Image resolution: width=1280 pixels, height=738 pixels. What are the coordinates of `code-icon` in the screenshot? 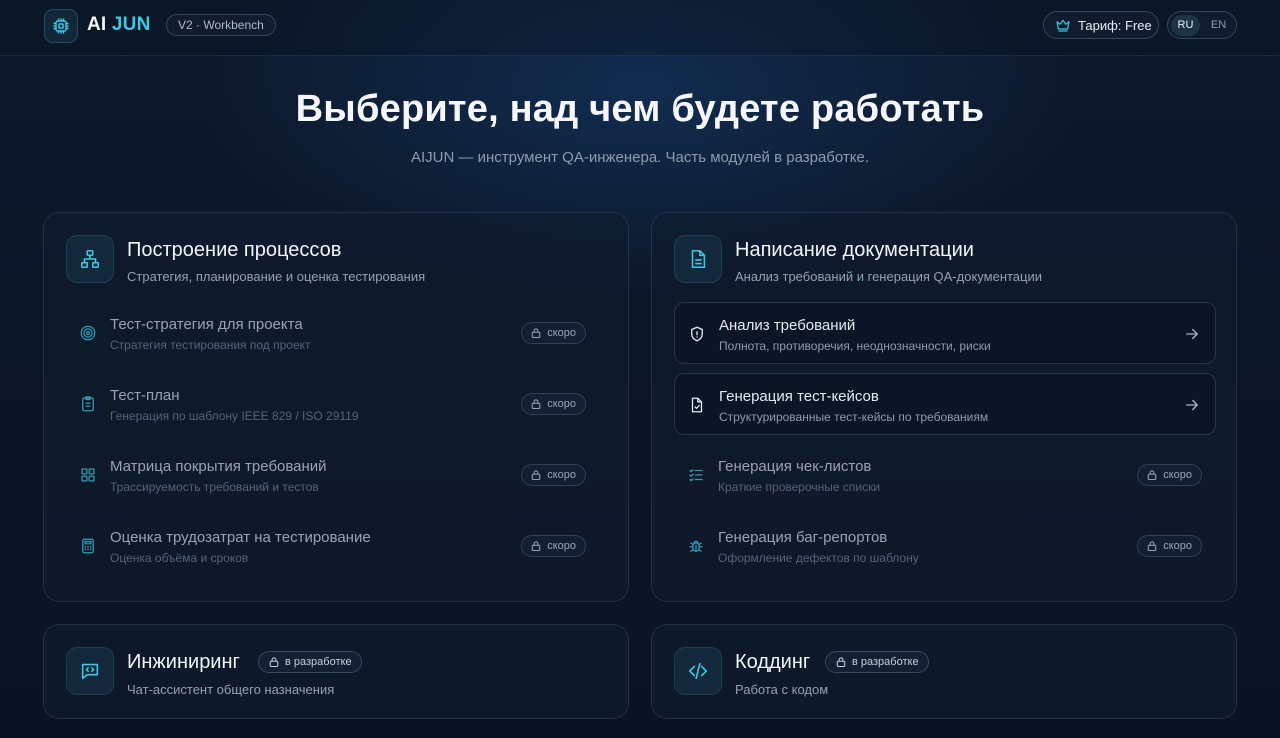 It's located at (698, 671).